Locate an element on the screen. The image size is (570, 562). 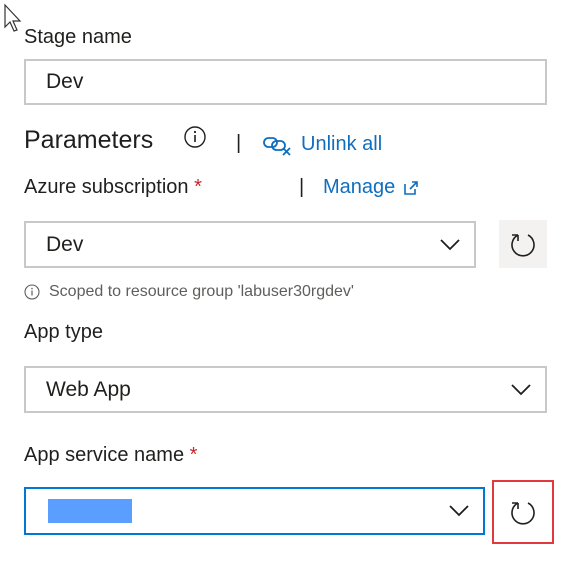
manage-link: Manage is located at coordinates (371, 187).